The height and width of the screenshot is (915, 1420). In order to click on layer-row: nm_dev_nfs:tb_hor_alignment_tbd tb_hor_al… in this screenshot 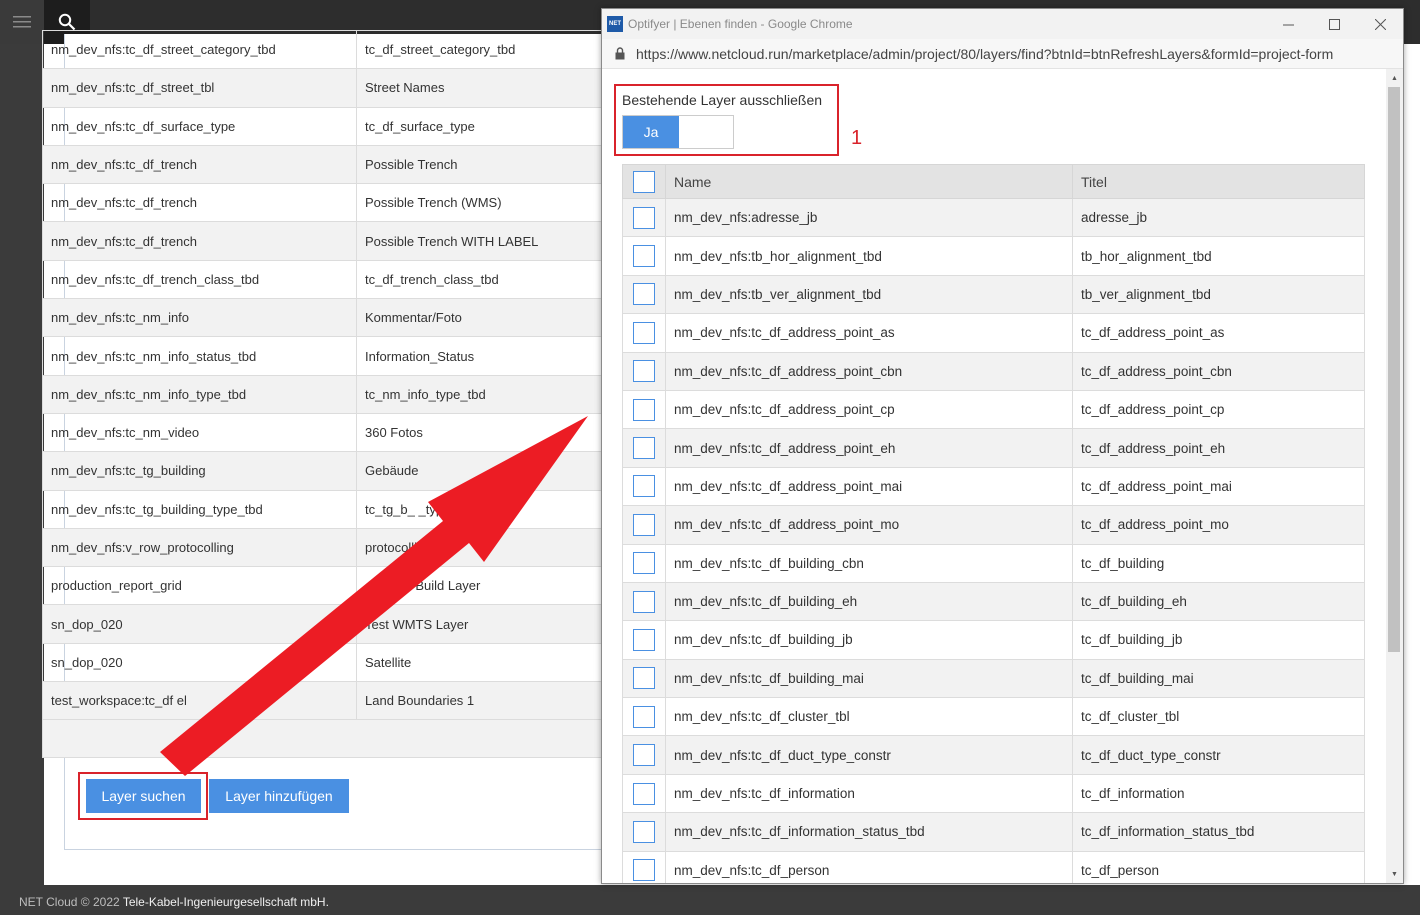, I will do `click(993, 256)`.